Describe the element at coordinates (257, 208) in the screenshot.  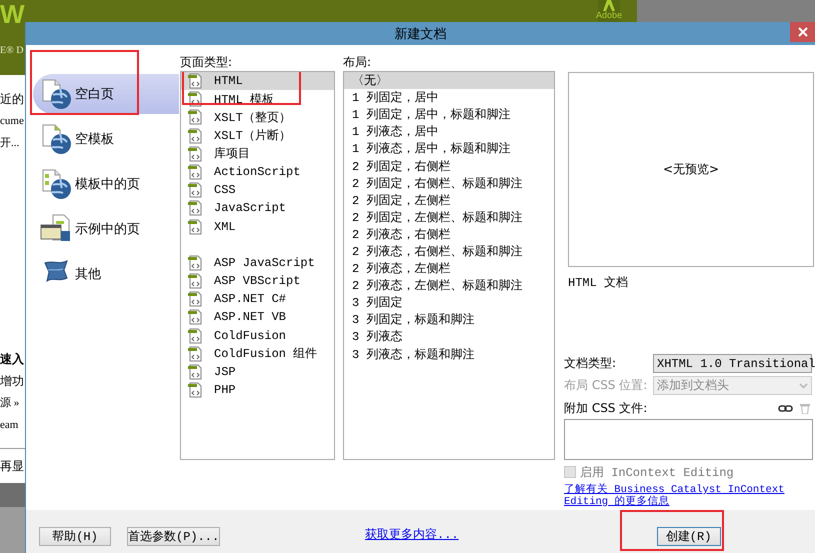
I see `page-type-item: JavaScript` at that location.